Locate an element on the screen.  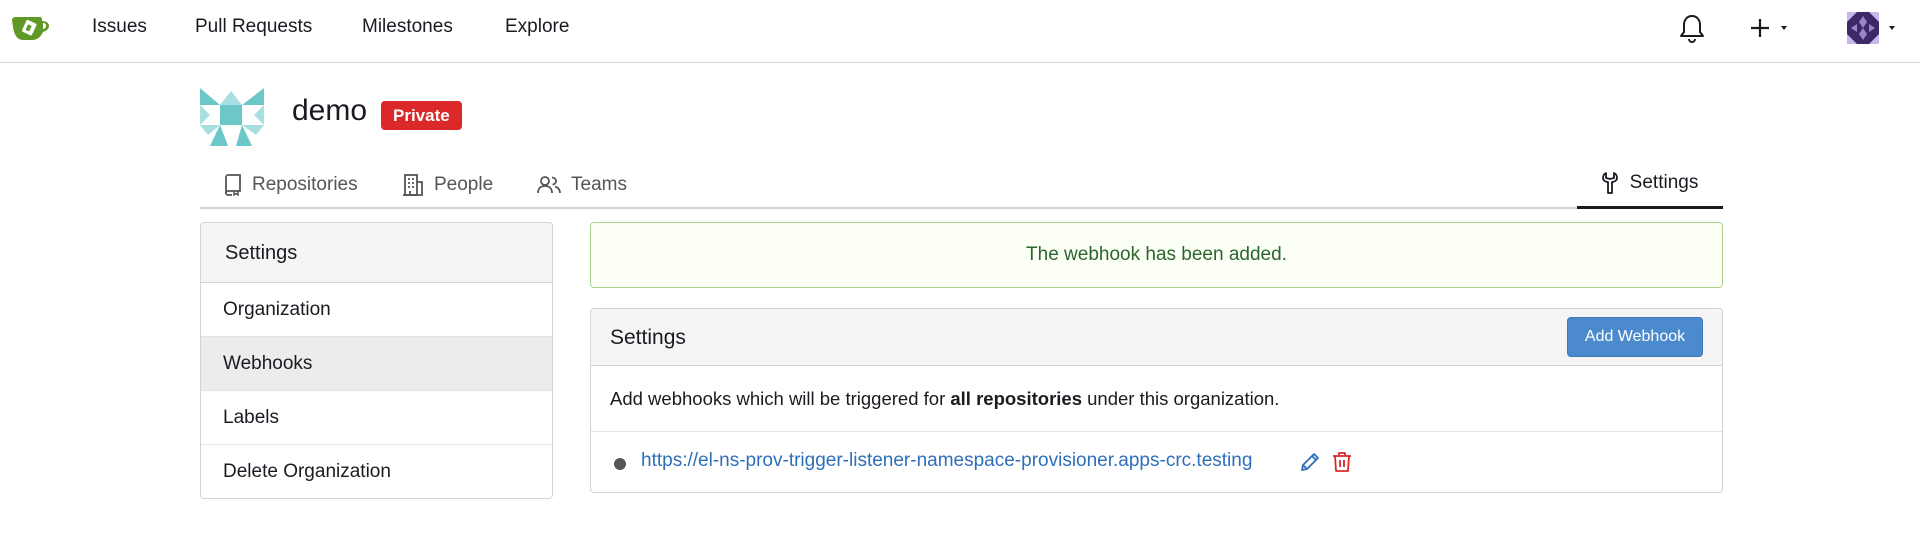
building-icon is located at coordinates (413, 184).